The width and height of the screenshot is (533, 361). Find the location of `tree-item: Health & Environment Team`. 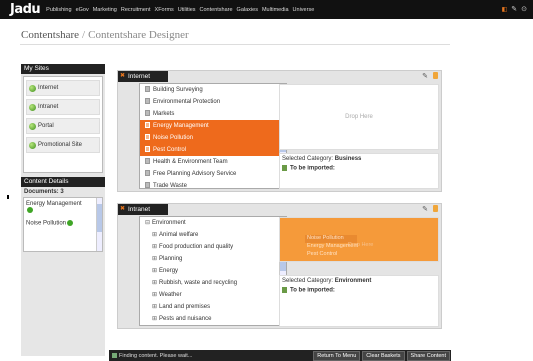

tree-item: Health & Environment Team is located at coordinates (213, 162).